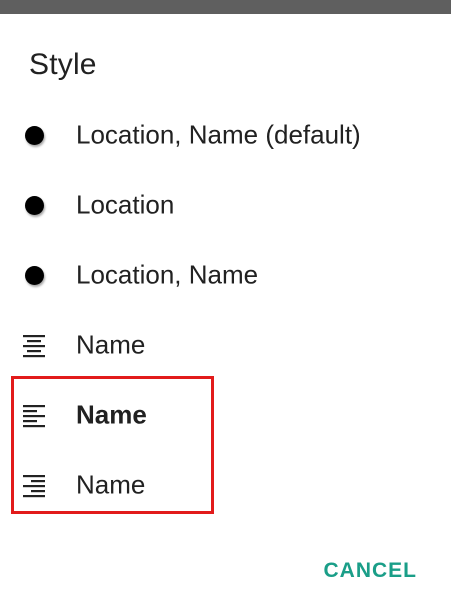 This screenshot has height=610, width=451. I want to click on option-name-center: Name, so click(225, 345).